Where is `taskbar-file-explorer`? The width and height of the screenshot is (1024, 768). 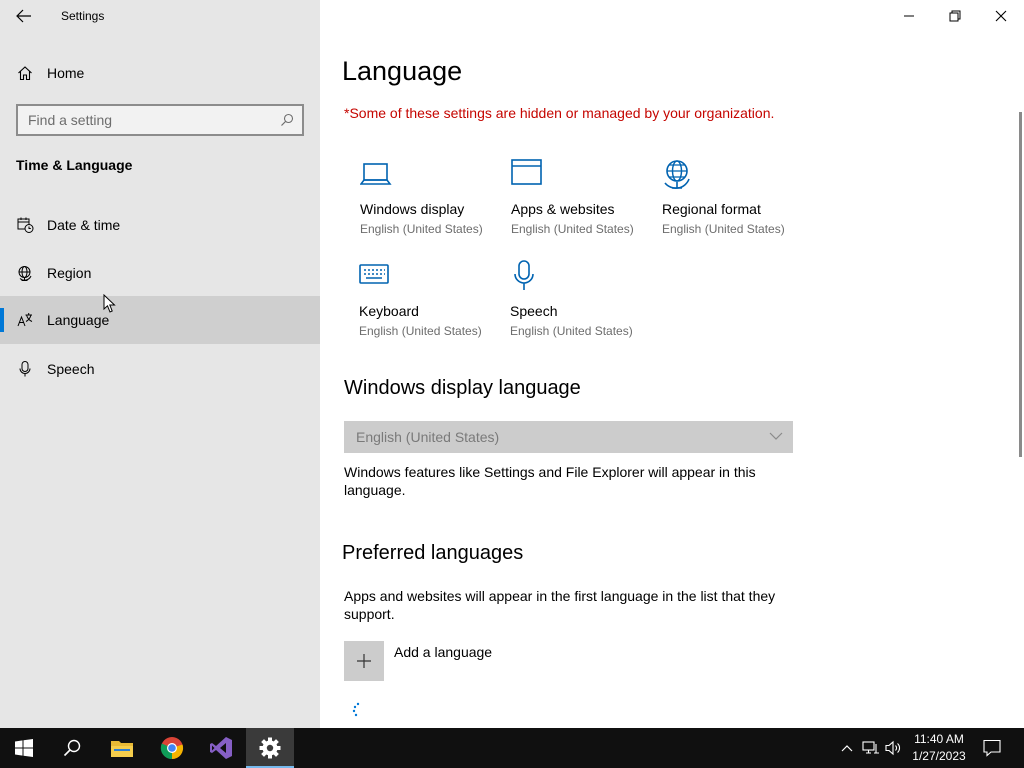
taskbar-file-explorer is located at coordinates (122, 748).